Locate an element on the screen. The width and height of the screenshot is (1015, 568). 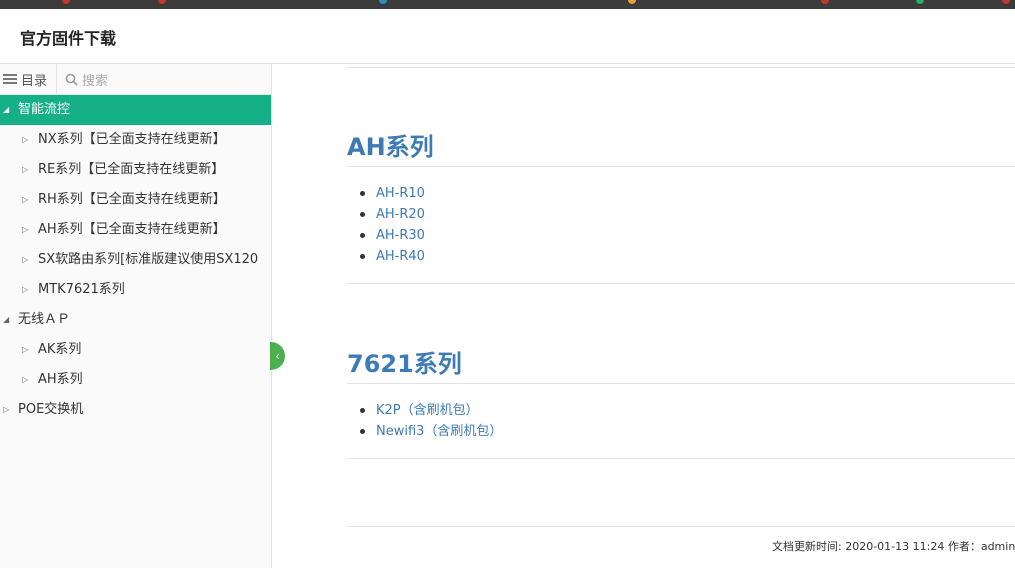
tree-item-mtk7621-series: ▷ MTK7621系列 is located at coordinates (135, 290).